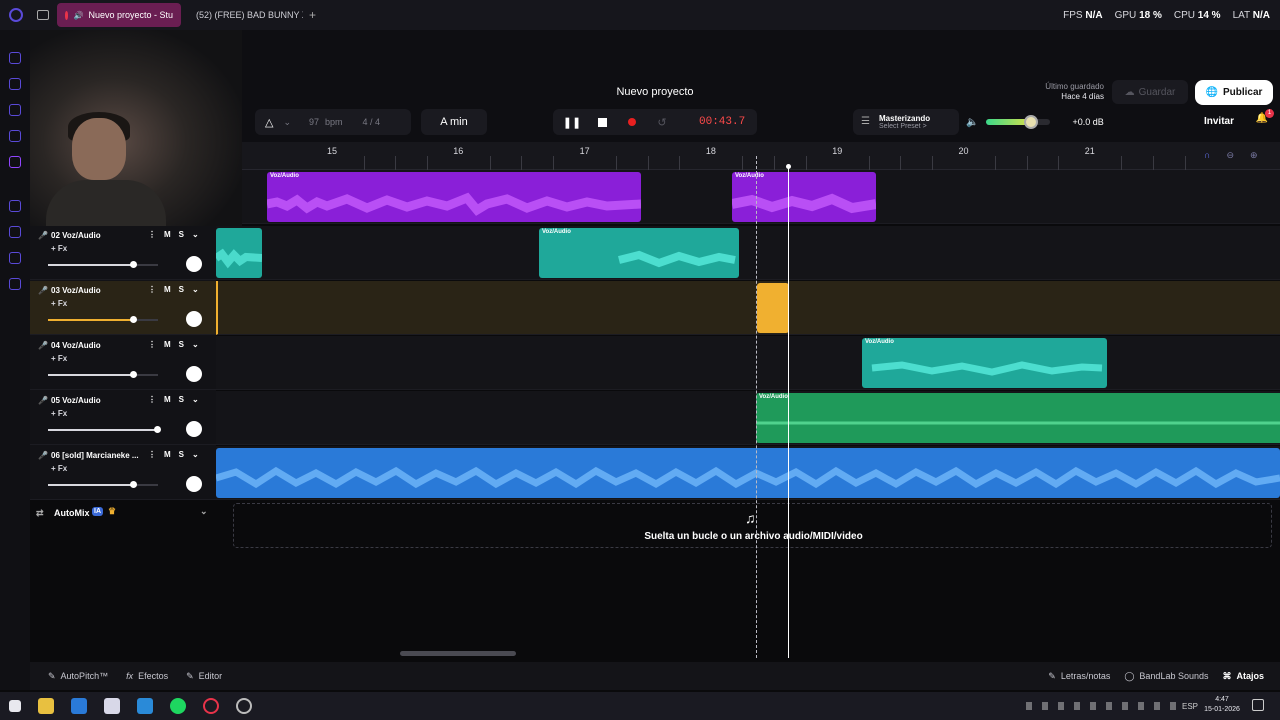 The width and height of the screenshot is (1280, 720). What do you see at coordinates (123, 308) in the screenshot?
I see `track-header-03: 🎤 03 Voz/Audio + Fx ⋮ M S ⌄` at bounding box center [123, 308].